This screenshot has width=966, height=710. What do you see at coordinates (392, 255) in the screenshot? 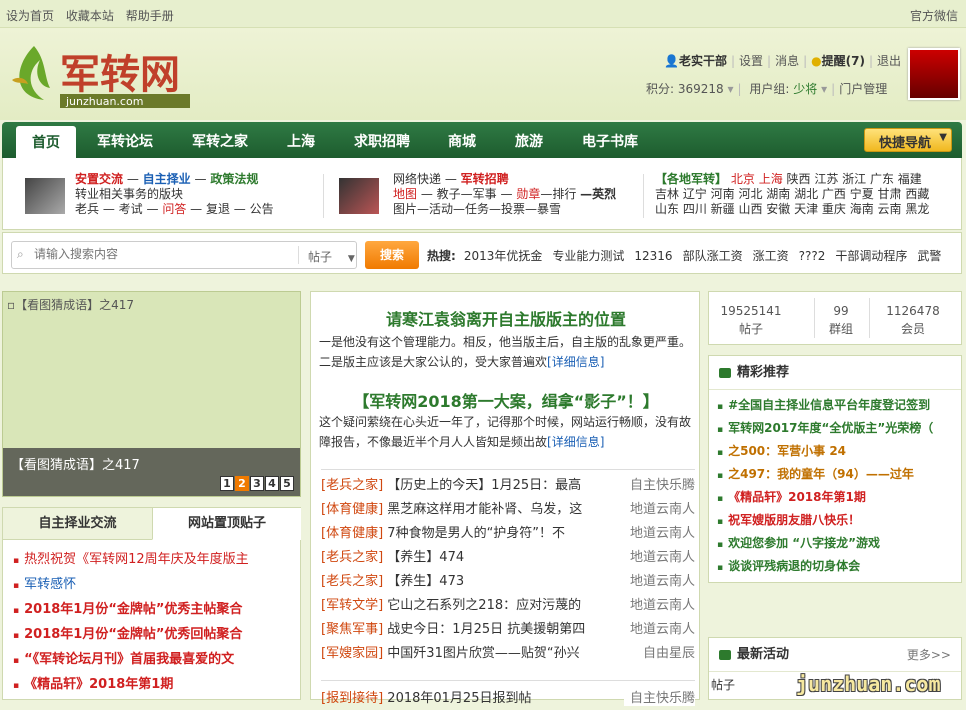
I see `search-button: 搜索` at bounding box center [392, 255].